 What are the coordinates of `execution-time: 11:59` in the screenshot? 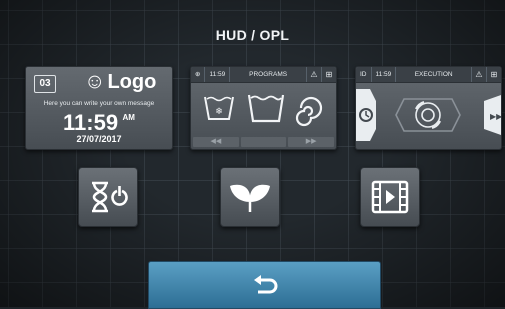 It's located at (384, 74).